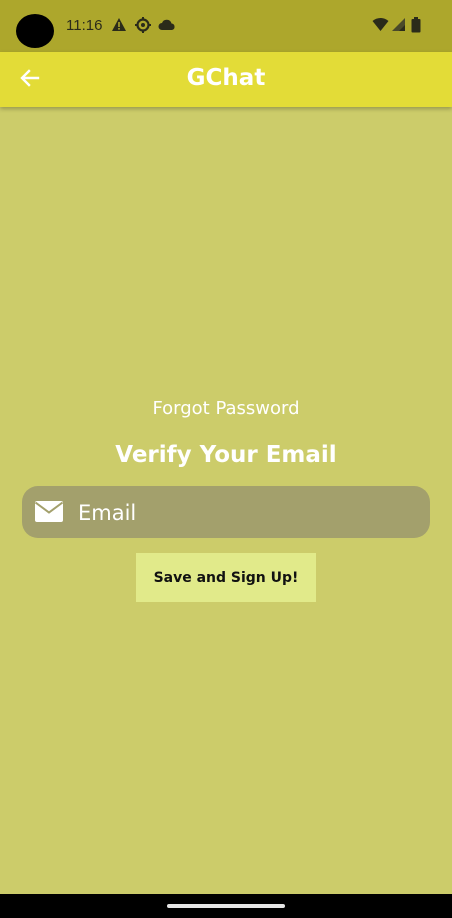 This screenshot has height=918, width=452. Describe the element at coordinates (226, 577) in the screenshot. I see `save-and-sign-up-button: Save and Sign Up!` at that location.